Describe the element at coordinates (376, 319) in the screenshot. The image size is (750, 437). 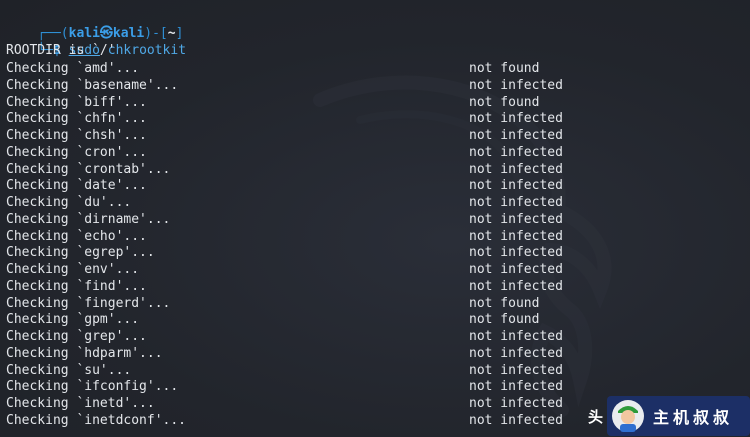
I see `output-row: Checking `gpm'... not found` at that location.